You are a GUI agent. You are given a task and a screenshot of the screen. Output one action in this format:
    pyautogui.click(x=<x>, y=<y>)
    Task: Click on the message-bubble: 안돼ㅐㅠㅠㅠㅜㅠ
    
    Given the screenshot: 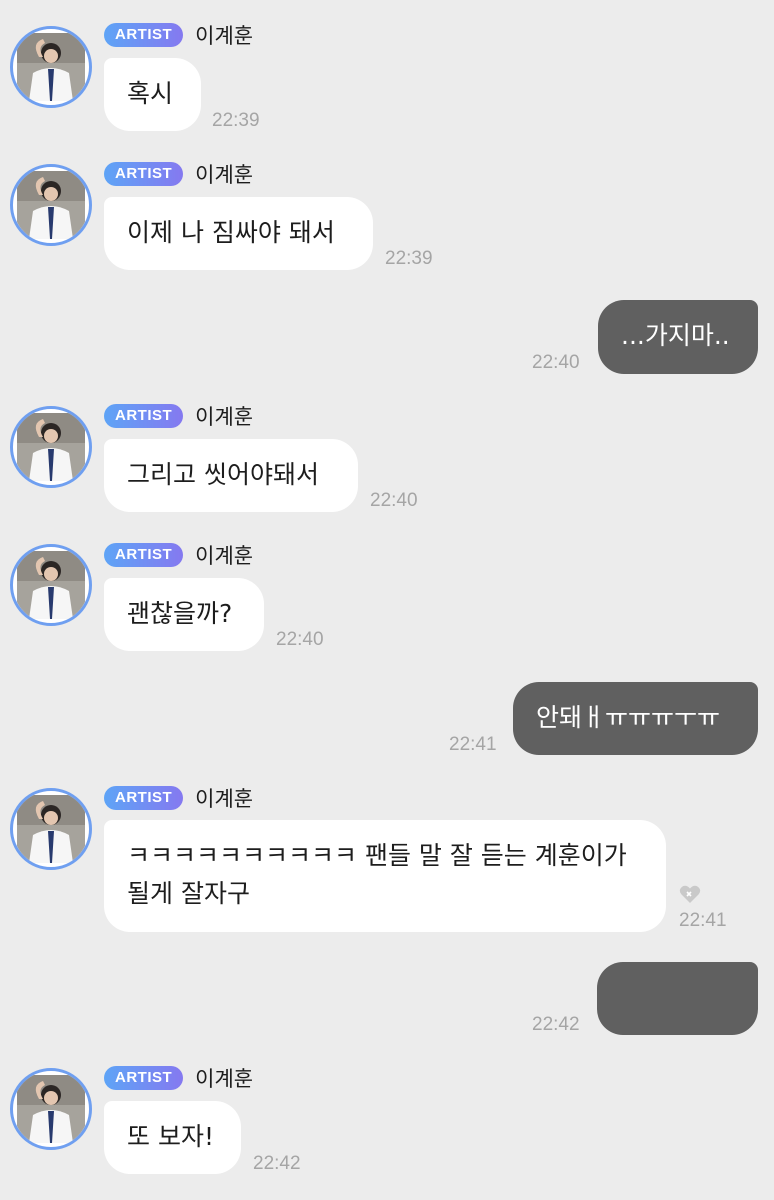 What is the action you would take?
    pyautogui.click(x=635, y=718)
    